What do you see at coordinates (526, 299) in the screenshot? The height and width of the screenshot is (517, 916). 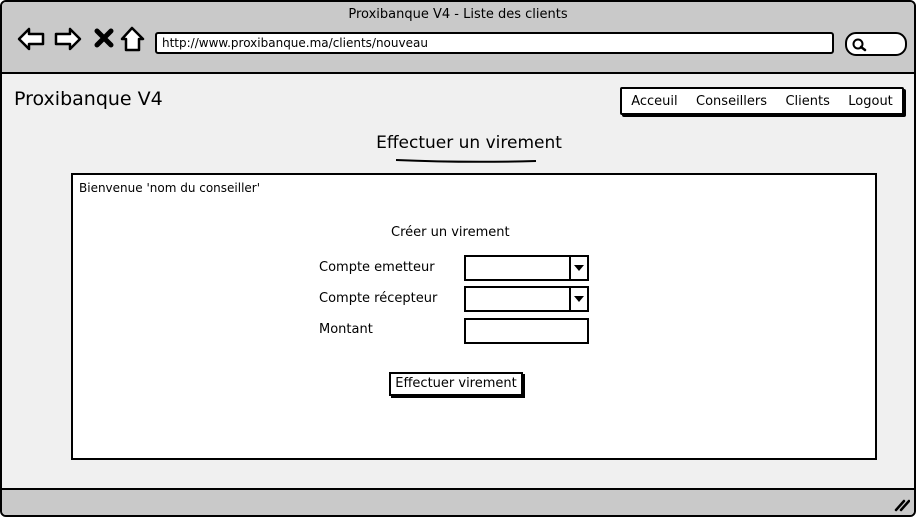 I see `compte-recepteur-select` at bounding box center [526, 299].